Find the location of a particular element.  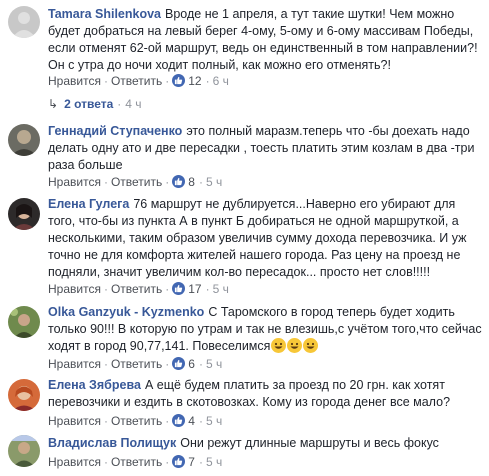

comment-actions: Нравится · Ответить · 12 · 6 ч is located at coordinates (138, 81).